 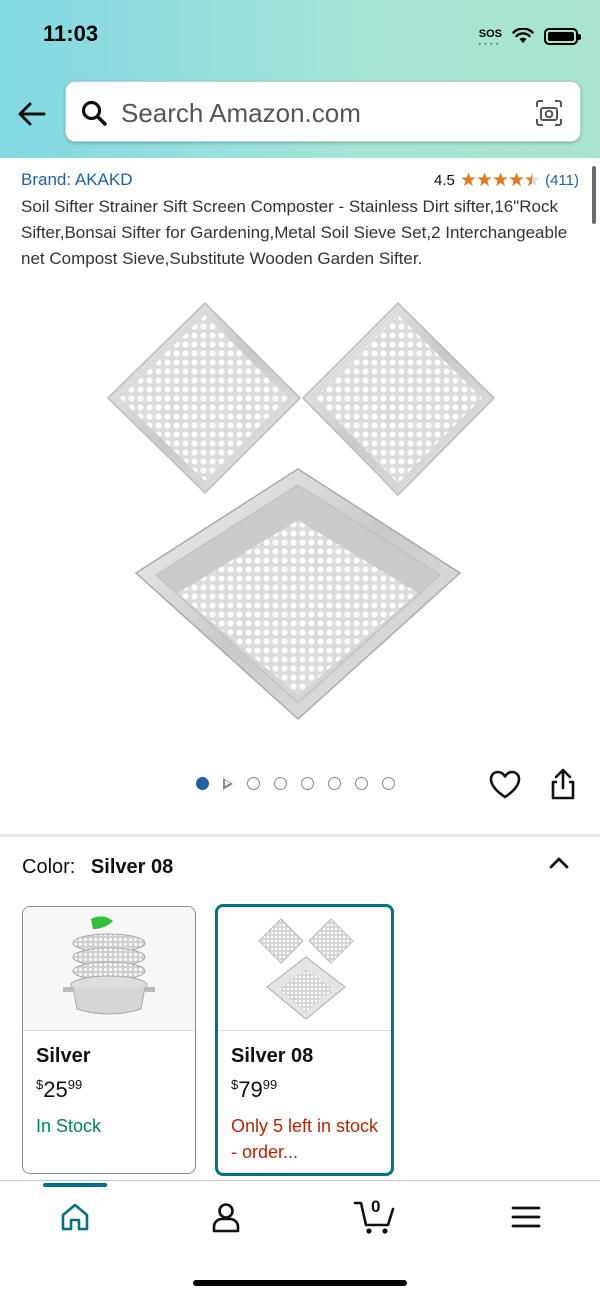 I want to click on swatch-price: $2599, so click(x=59, y=1089).